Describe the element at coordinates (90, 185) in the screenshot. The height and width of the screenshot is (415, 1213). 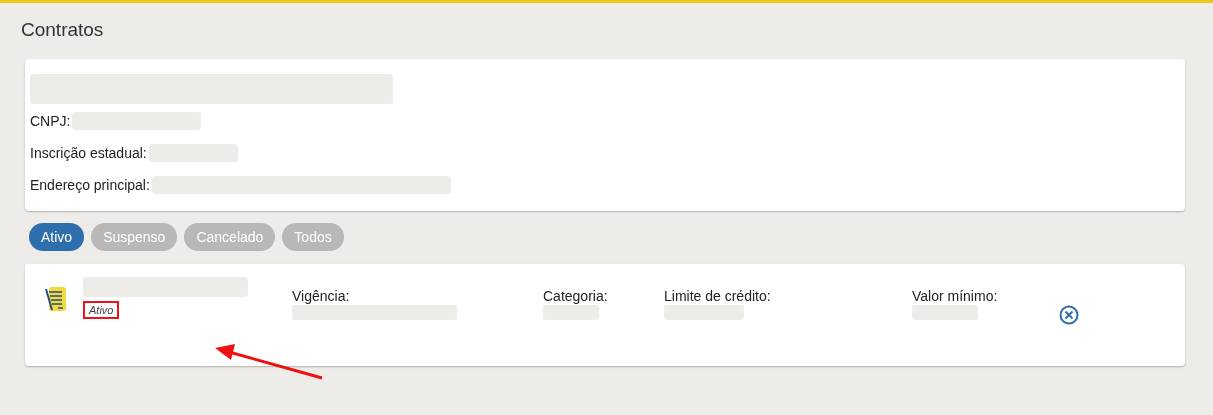
I see `field-label: Endereço principal:` at that location.